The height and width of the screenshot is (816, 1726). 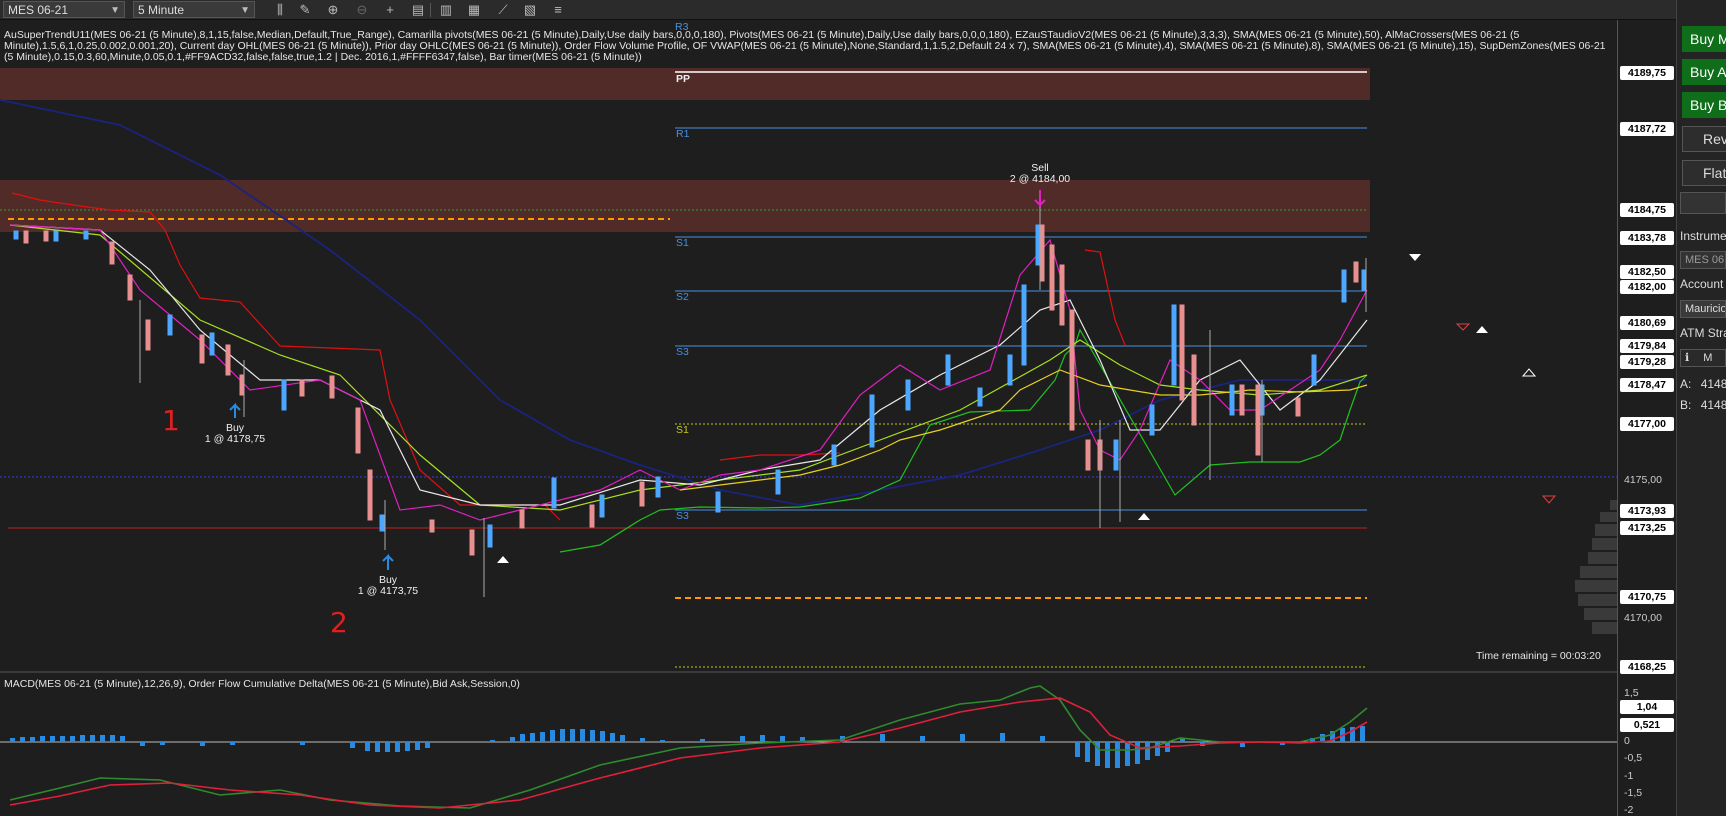 What do you see at coordinates (388, 591) in the screenshot?
I see `buy-detail: 1 @ 4173,75` at bounding box center [388, 591].